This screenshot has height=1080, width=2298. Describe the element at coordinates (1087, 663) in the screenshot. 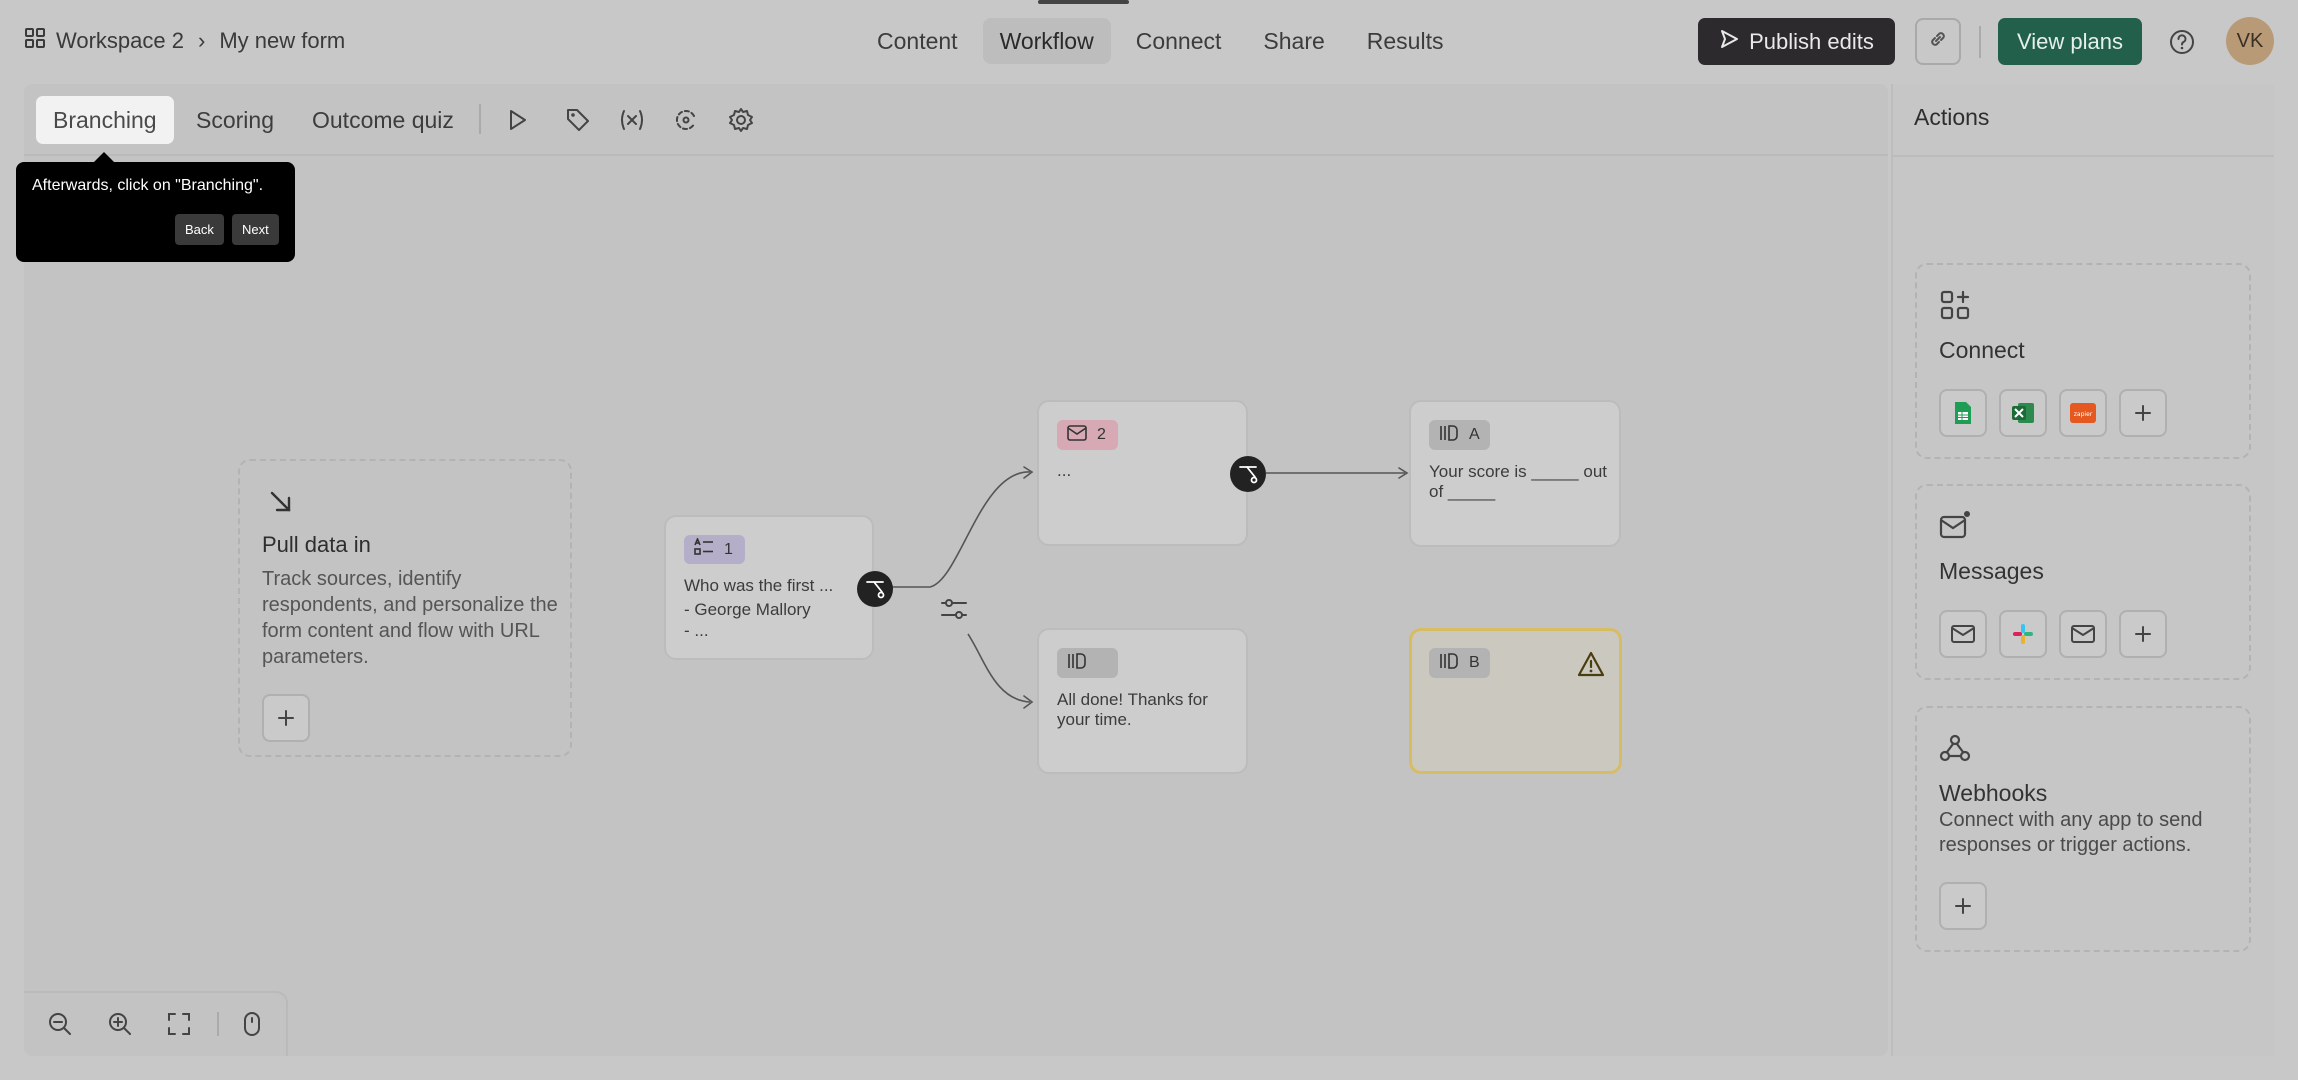

I see `default-ending-badge` at that location.